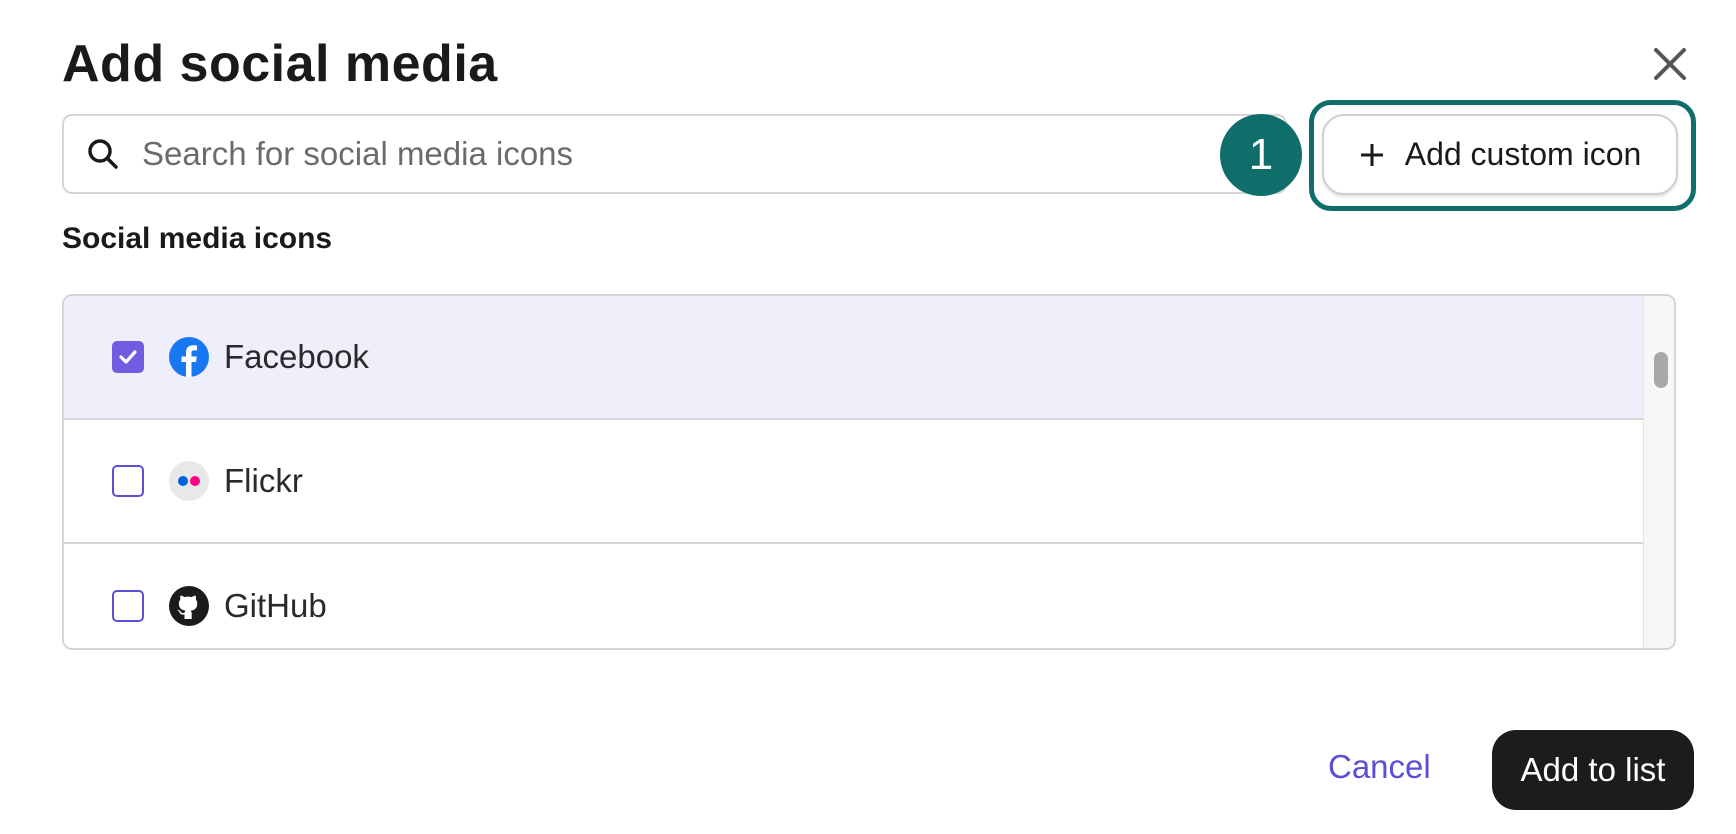 The height and width of the screenshot is (834, 1736). Describe the element at coordinates (1658, 472) in the screenshot. I see `scrollbar` at that location.